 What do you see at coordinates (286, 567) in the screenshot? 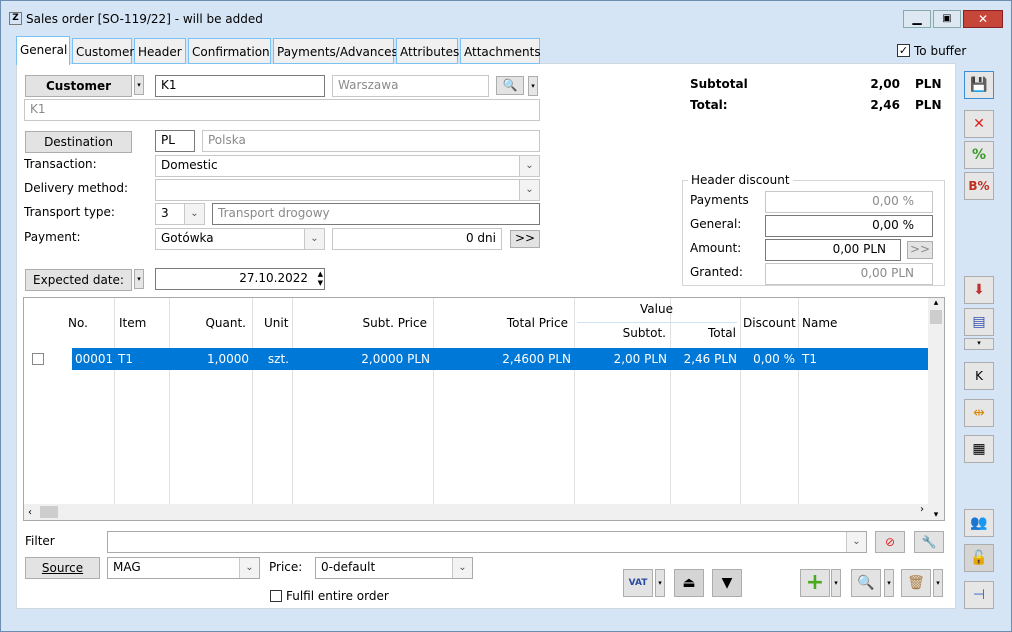
I see `price-label: Price:` at bounding box center [286, 567].